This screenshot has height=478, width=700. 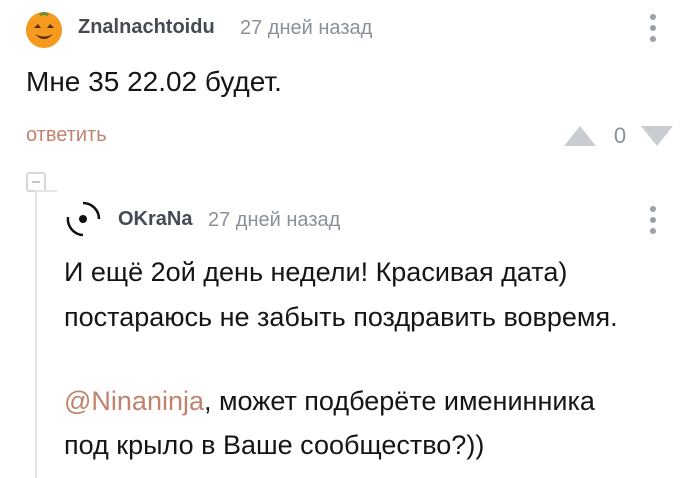 What do you see at coordinates (341, 317) in the screenshot?
I see `comment-text-line: постараюсь не забыть поздравить вовремя.` at bounding box center [341, 317].